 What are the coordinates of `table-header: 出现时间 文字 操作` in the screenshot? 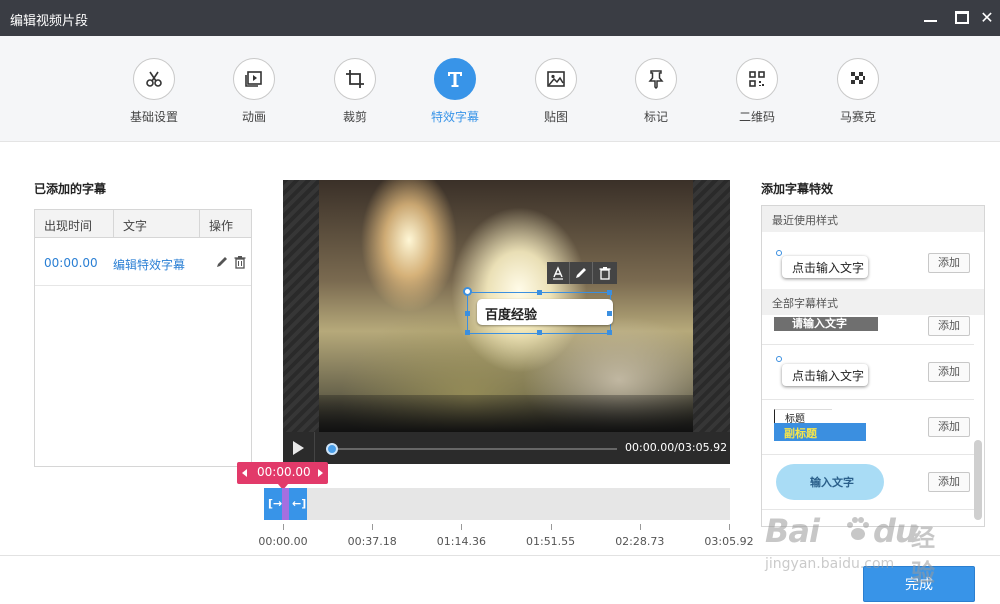 It's located at (143, 224).